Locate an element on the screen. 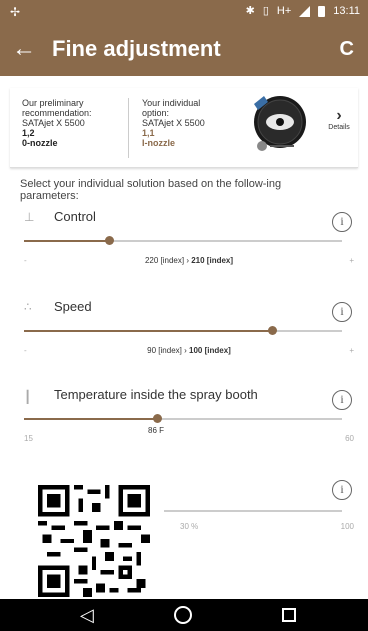 This screenshot has width=368, height=631. divider is located at coordinates (128, 128).